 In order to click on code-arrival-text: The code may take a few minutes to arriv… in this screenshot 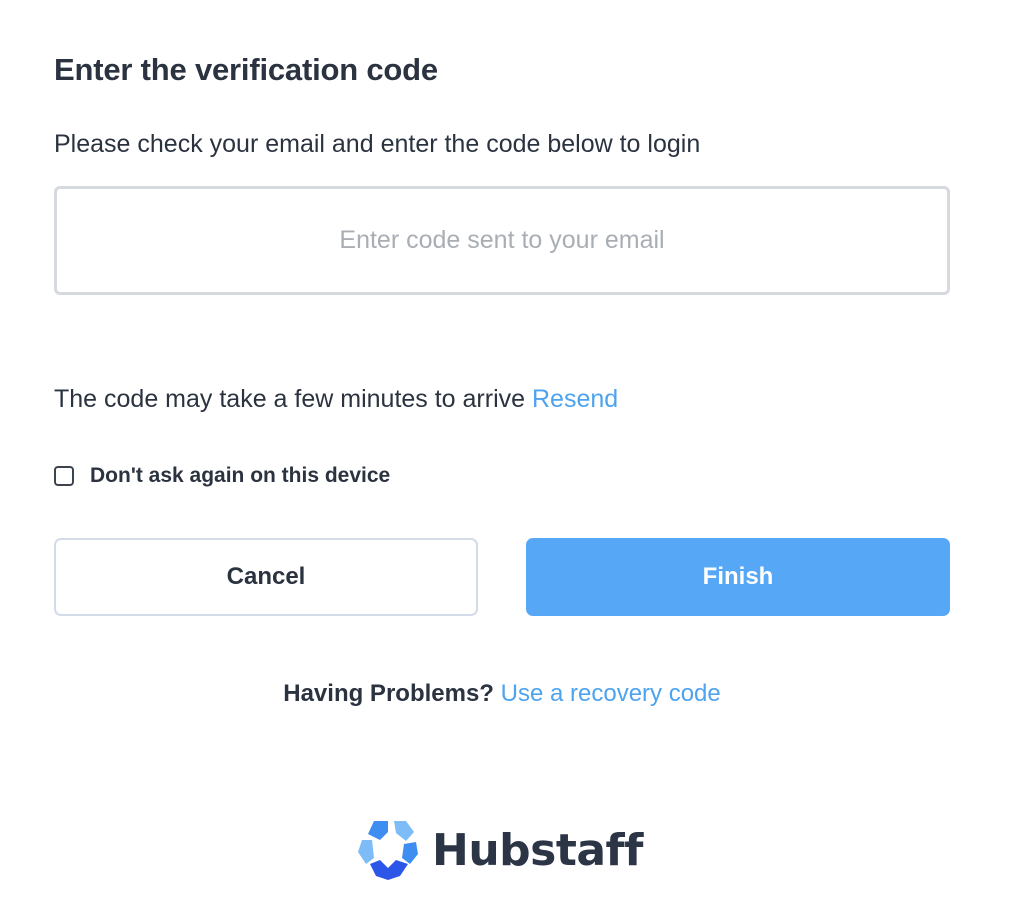, I will do `click(290, 399)`.